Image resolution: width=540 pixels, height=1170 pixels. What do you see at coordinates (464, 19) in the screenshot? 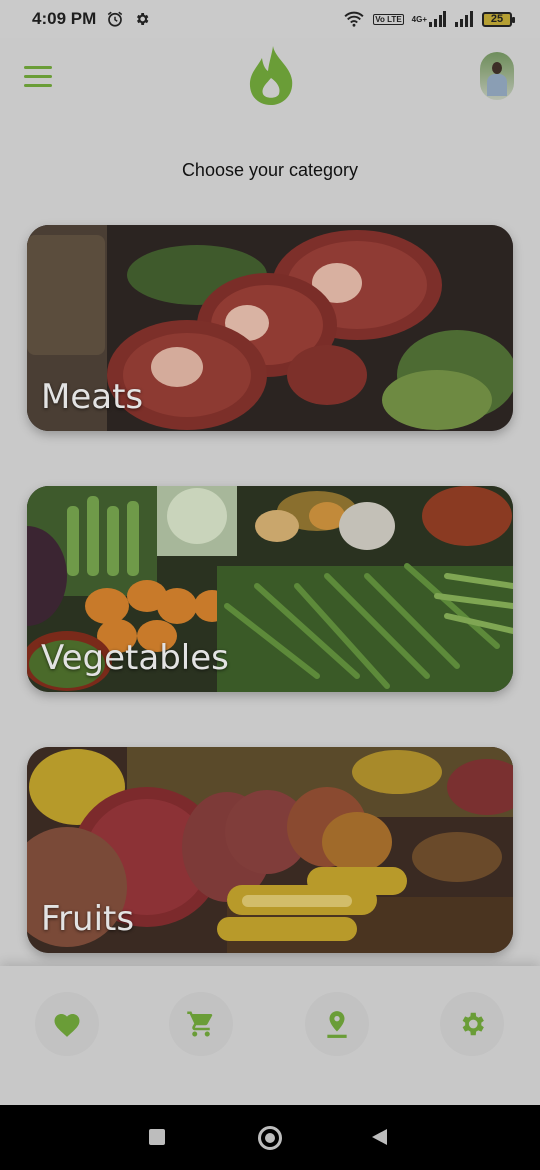
I see `signal-icon` at bounding box center [464, 19].